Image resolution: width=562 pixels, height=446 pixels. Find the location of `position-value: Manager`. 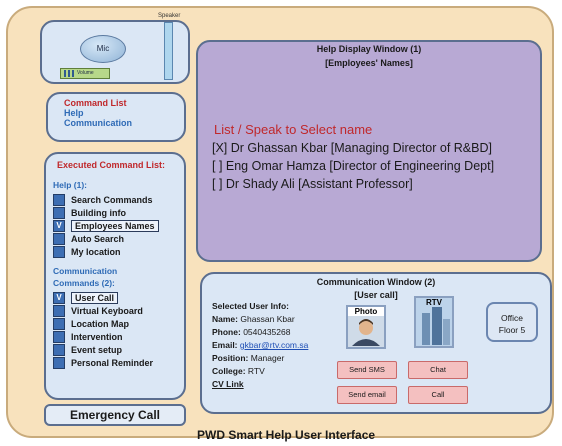

position-value: Manager is located at coordinates (267, 358).